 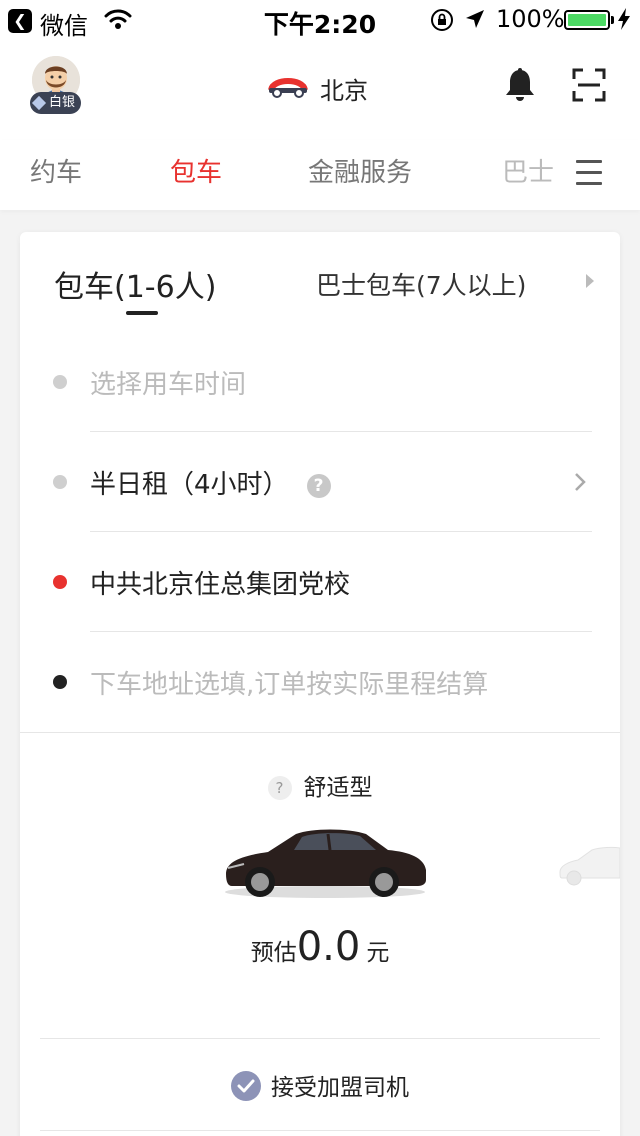 I want to click on pickup-location-label: 中共北京住总集团党校, so click(x=220, y=585).